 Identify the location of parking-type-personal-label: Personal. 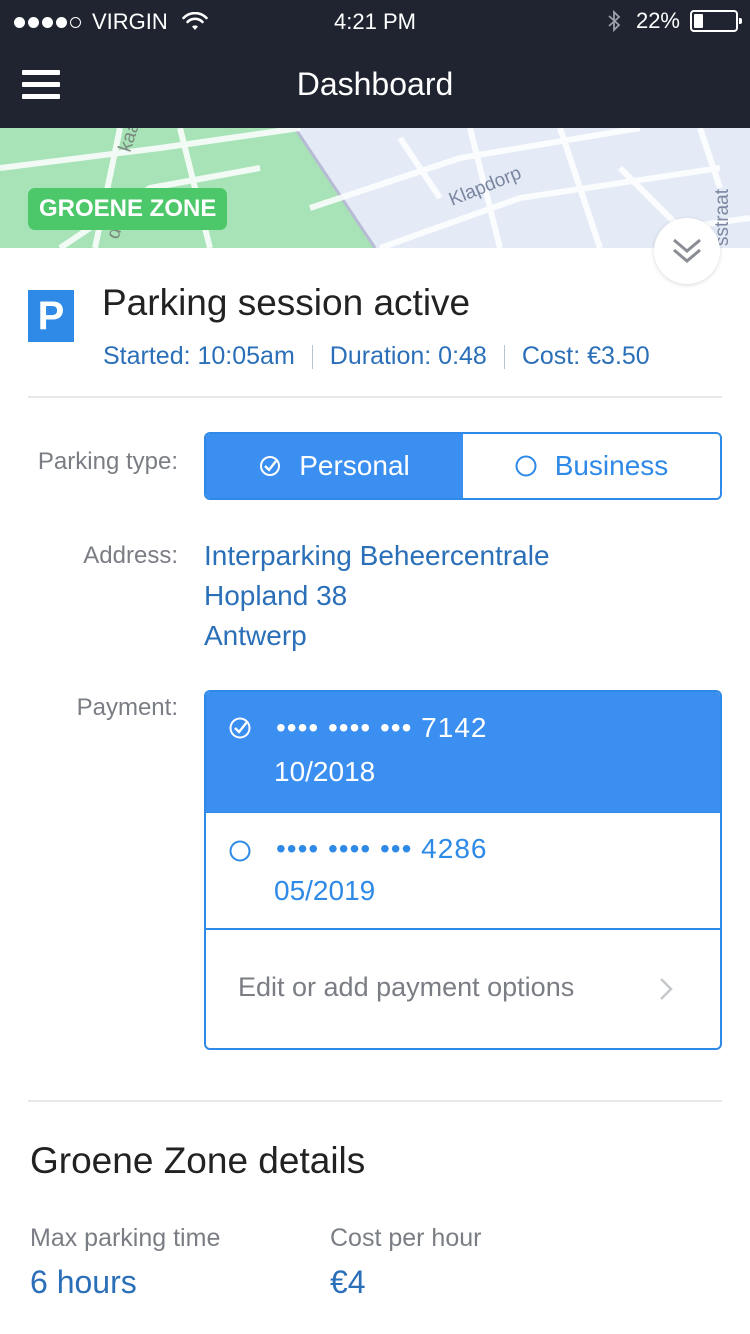
(354, 465).